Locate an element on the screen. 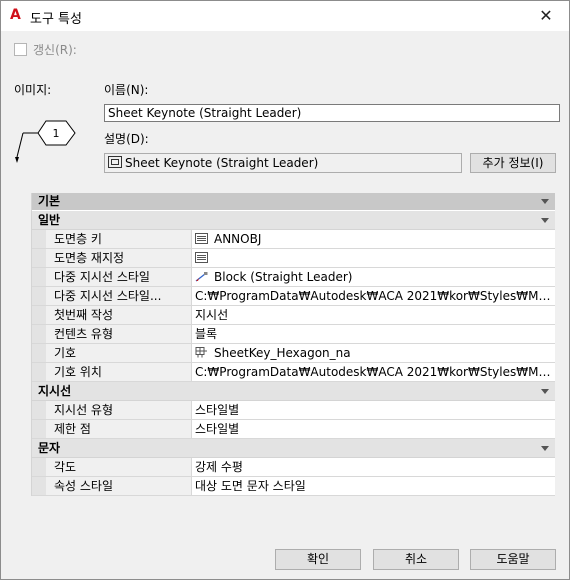 Image resolution: width=570 pixels, height=580 pixels. property-value: 대상 도면 문자 스타일 is located at coordinates (373, 486).